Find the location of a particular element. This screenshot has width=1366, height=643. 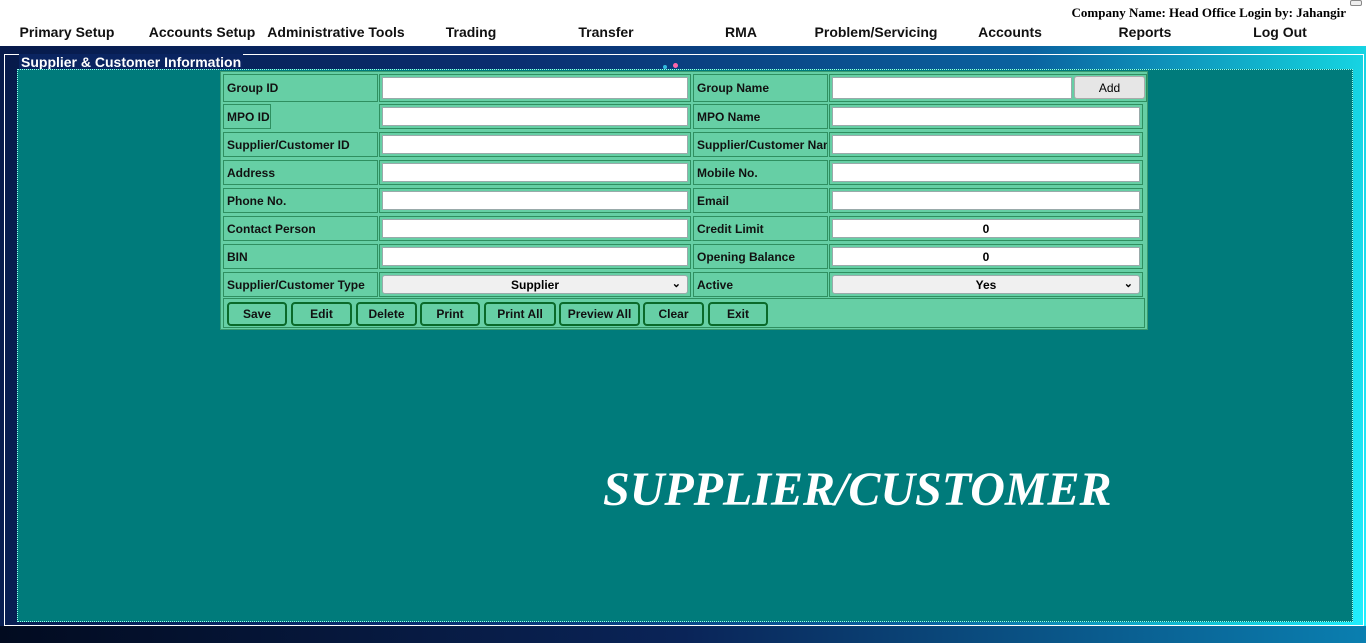

active-selected-value: Yes is located at coordinates (986, 284).